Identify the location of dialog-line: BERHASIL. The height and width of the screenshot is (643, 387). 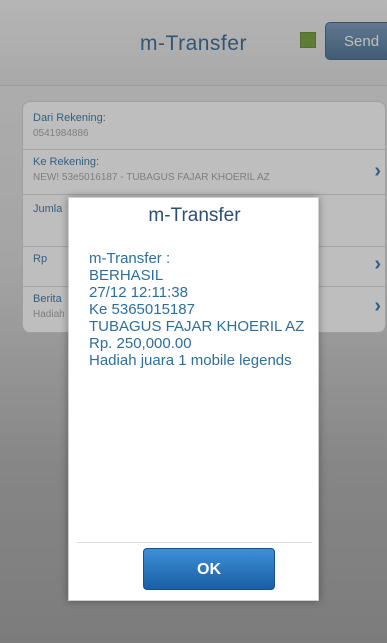
(126, 275).